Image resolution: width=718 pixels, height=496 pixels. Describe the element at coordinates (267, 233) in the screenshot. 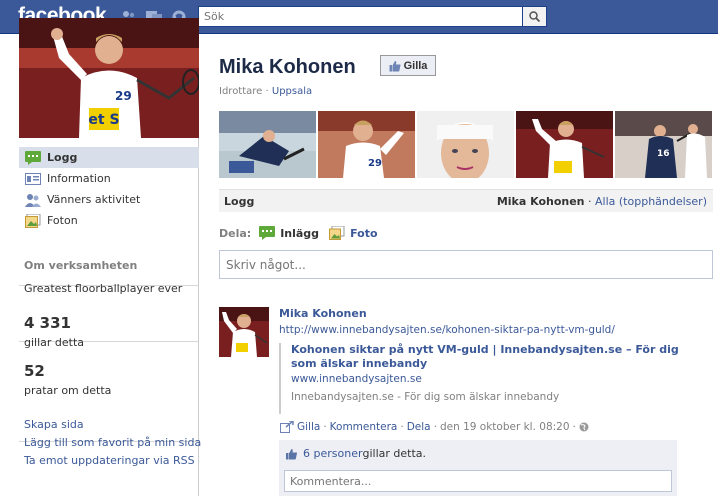

I see `status-icon` at that location.